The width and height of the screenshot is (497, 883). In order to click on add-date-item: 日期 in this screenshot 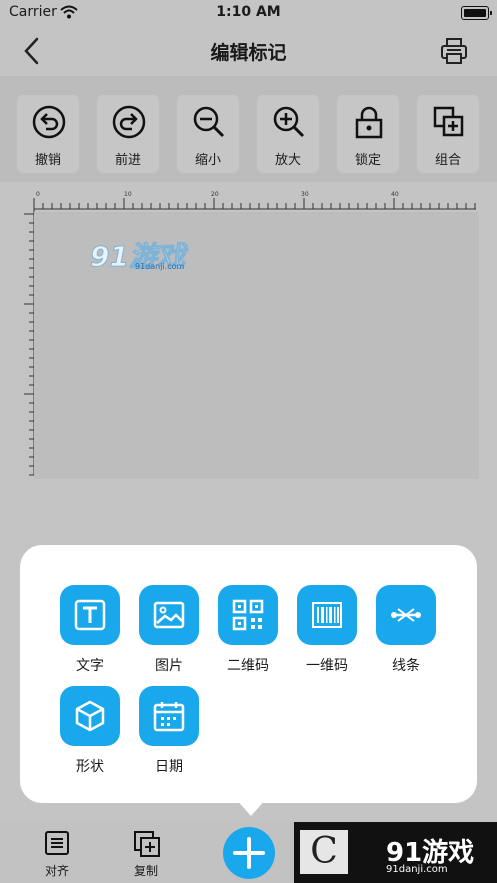, I will do `click(169, 731)`.